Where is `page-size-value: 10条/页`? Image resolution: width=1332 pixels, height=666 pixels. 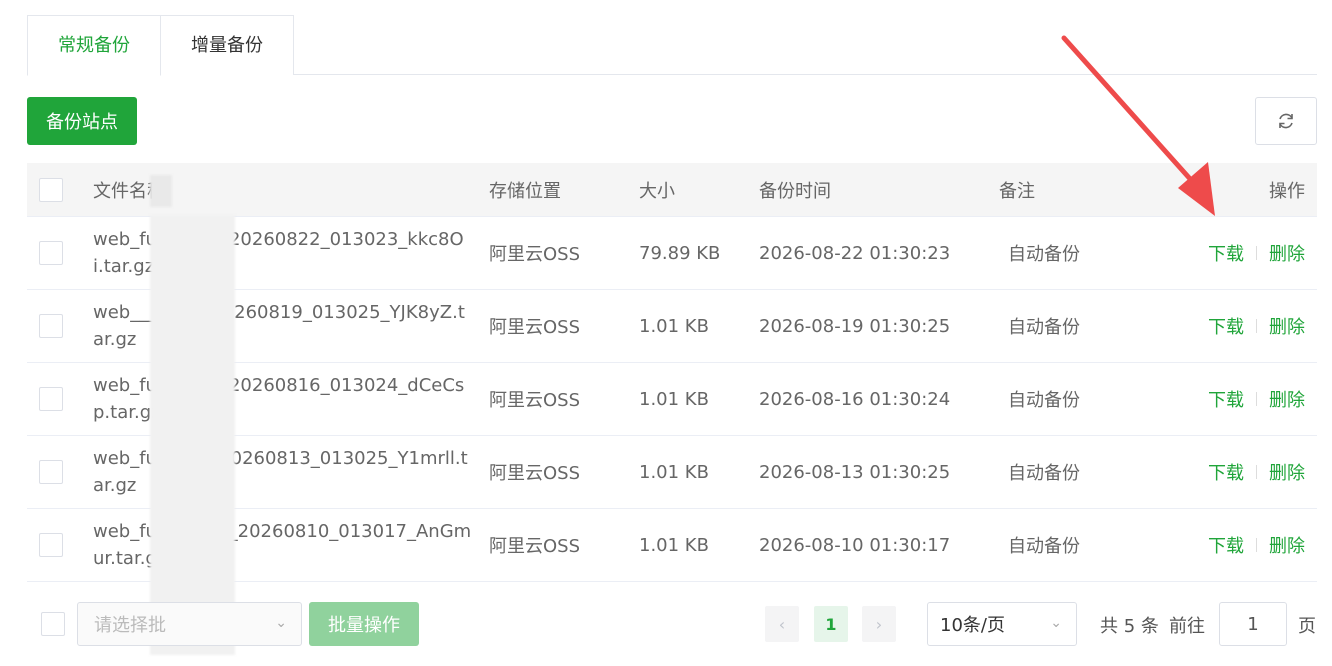 page-size-value: 10条/页 is located at coordinates (972, 625).